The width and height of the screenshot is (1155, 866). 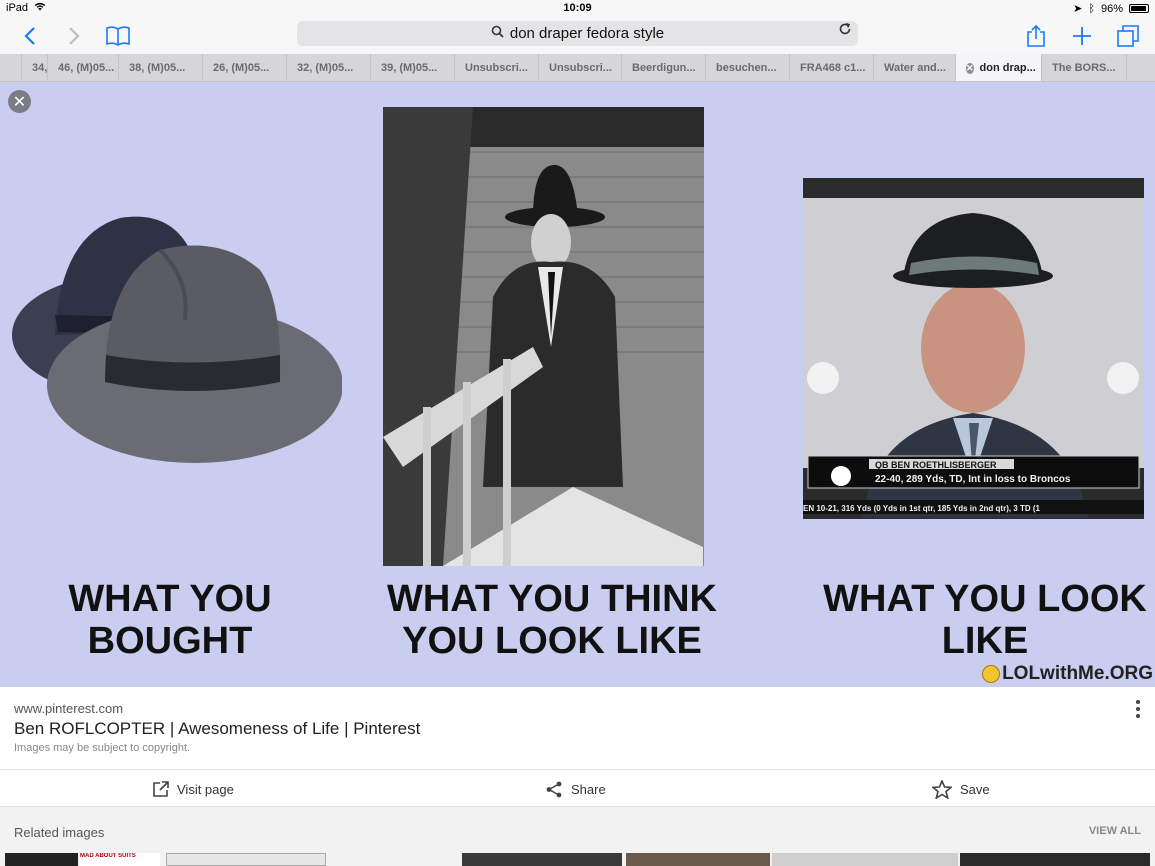 I want to click on browser-tab, so click(x=11, y=67).